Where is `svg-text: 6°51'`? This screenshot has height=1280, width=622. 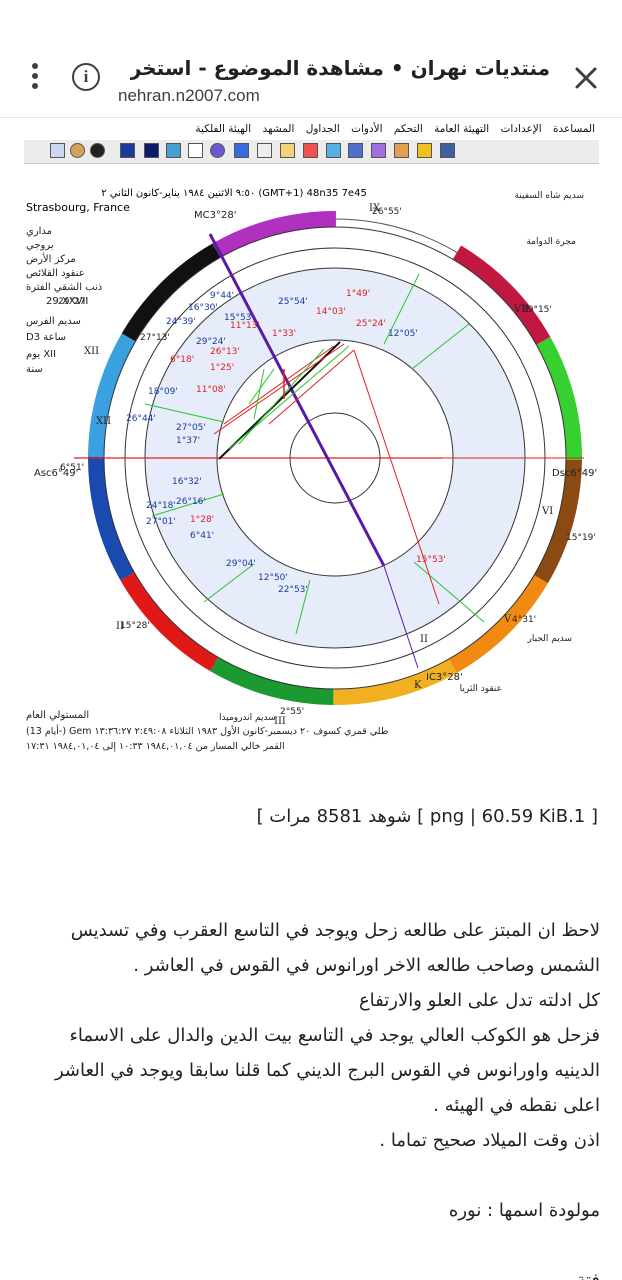
svg-text: 6°51' is located at coordinates (72, 468).